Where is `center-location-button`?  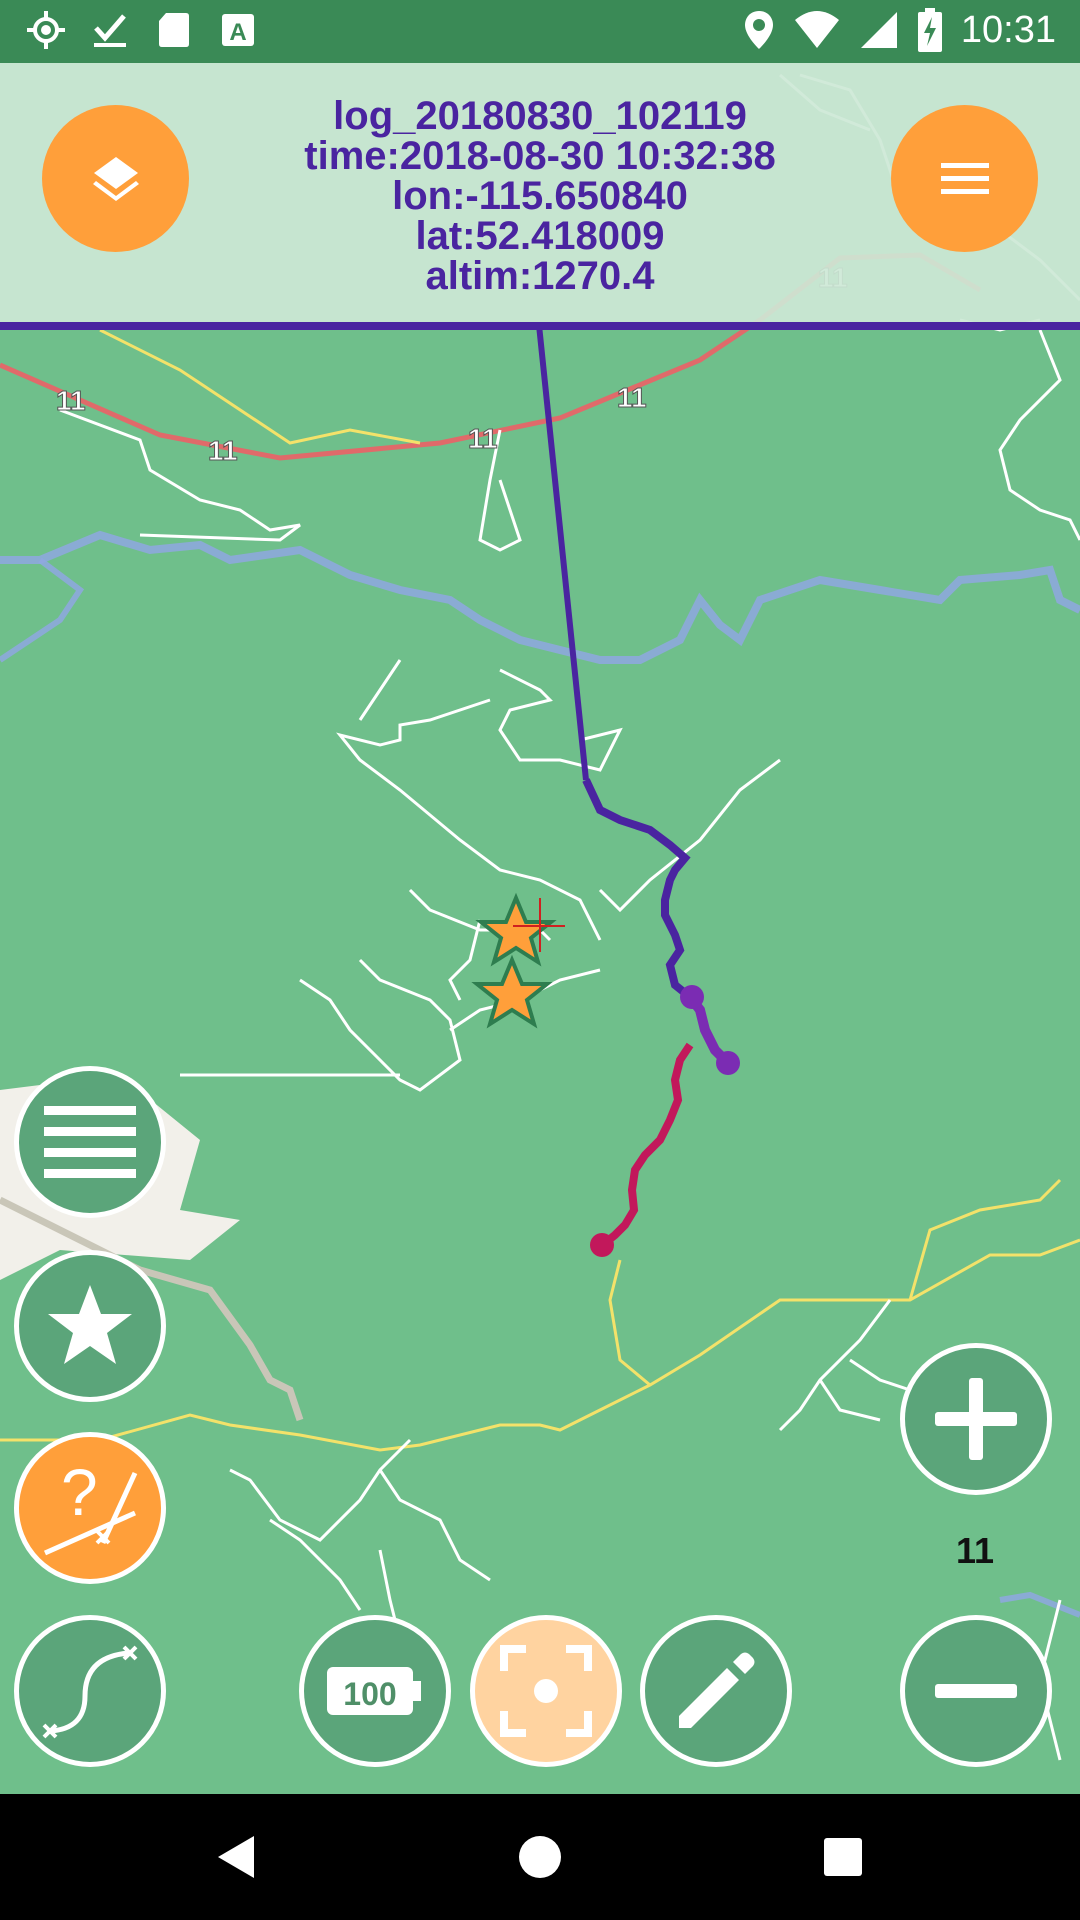
center-location-button is located at coordinates (546, 1691).